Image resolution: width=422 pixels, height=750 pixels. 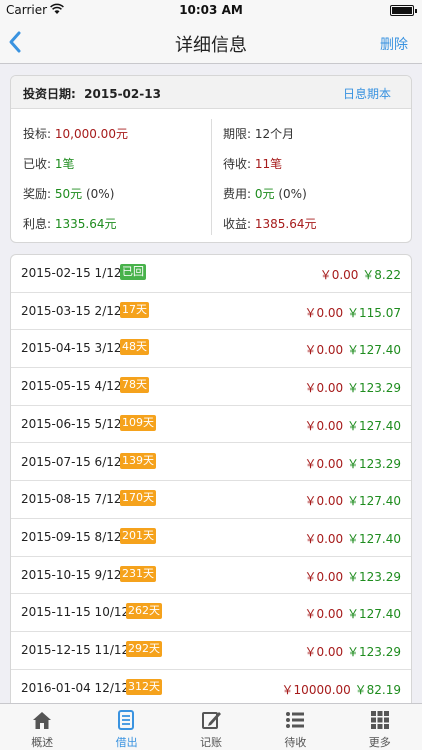 What do you see at coordinates (133, 272) in the screenshot?
I see `schedule-status-badge: 已回` at bounding box center [133, 272].